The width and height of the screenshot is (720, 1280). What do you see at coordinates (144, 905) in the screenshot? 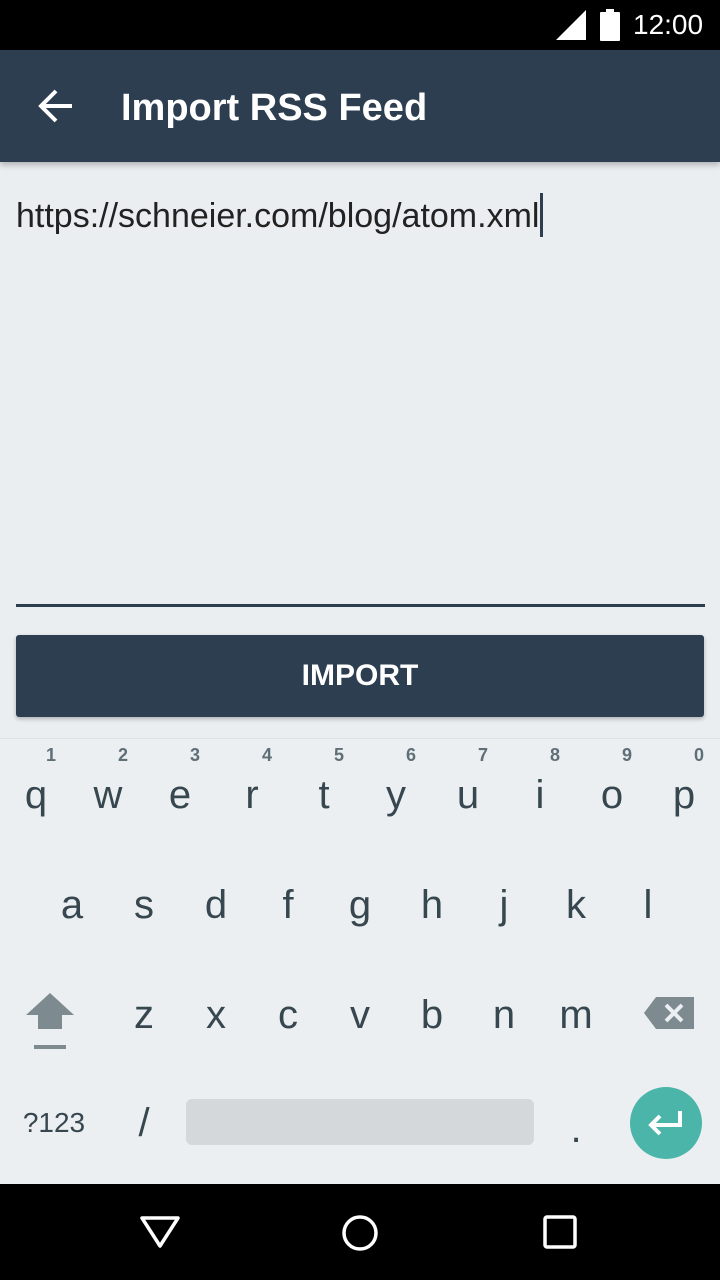
I see `key-s: s` at bounding box center [144, 905].